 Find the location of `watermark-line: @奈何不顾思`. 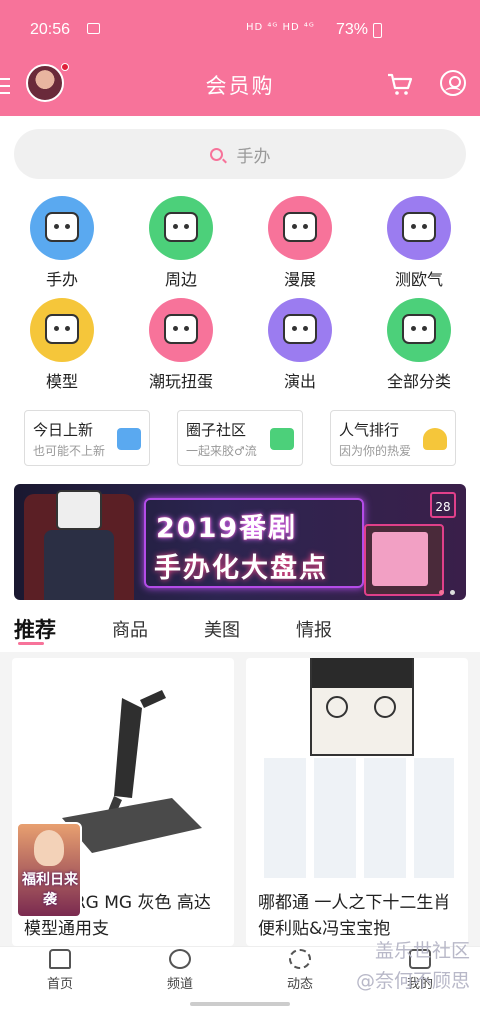

watermark-line: @奈何不顾思 is located at coordinates (412, 981).